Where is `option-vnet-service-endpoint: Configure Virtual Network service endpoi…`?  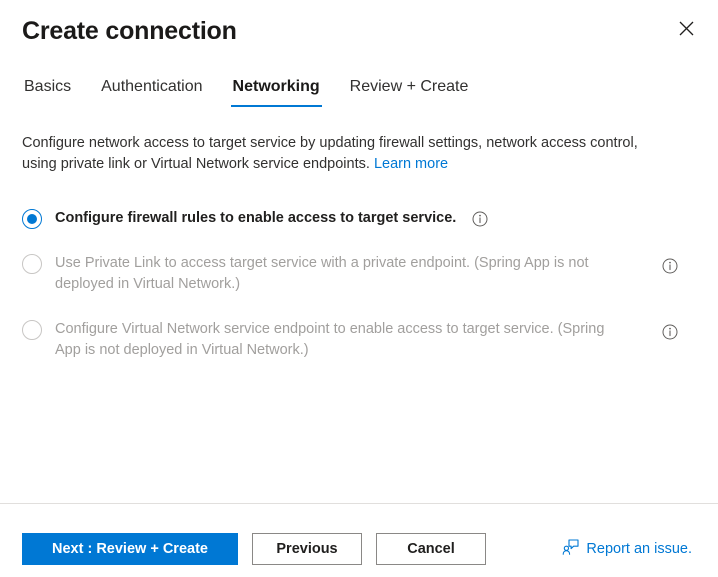
option-vnet-service-endpoint: Configure Virtual Network service endpoi… is located at coordinates (359, 340).